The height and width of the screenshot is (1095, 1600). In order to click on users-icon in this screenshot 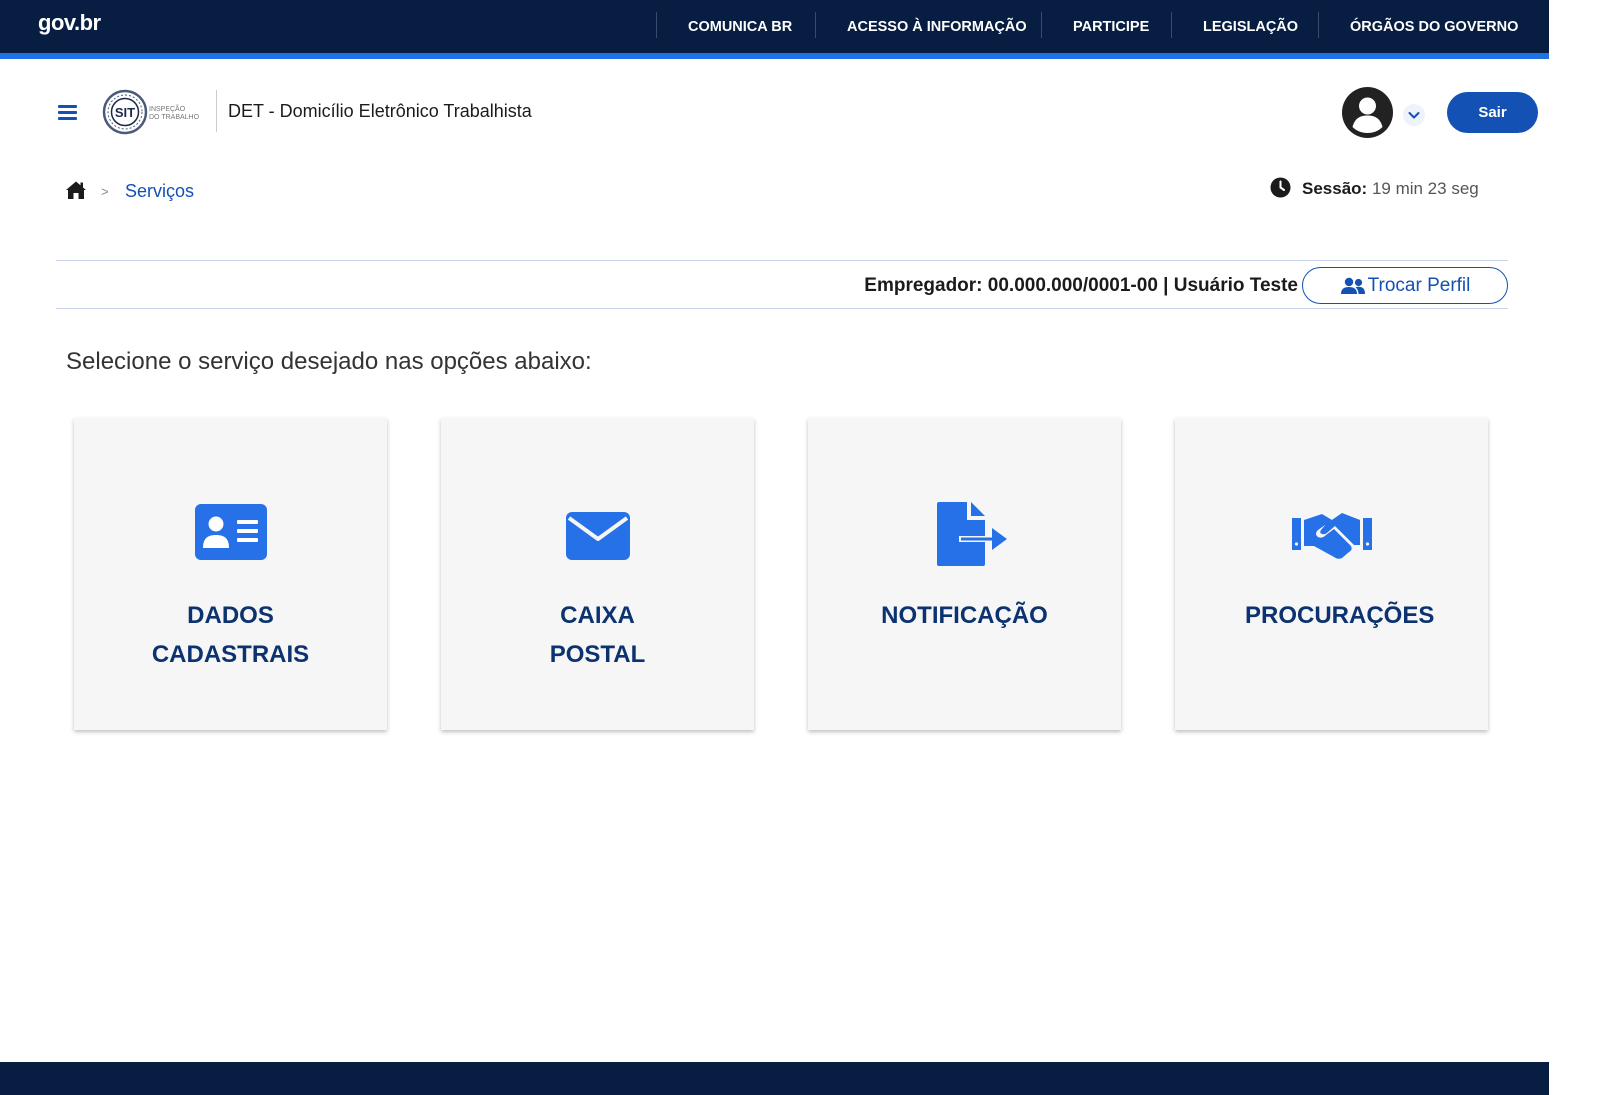, I will do `click(1352, 285)`.